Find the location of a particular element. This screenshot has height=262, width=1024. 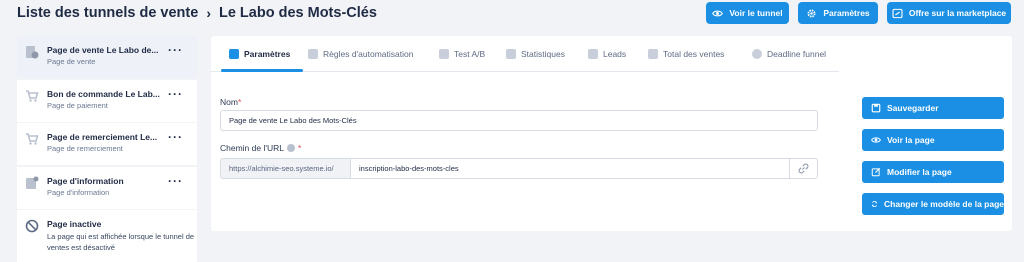

sidebar-item-subtitle: Page de vente is located at coordinates (71, 61).